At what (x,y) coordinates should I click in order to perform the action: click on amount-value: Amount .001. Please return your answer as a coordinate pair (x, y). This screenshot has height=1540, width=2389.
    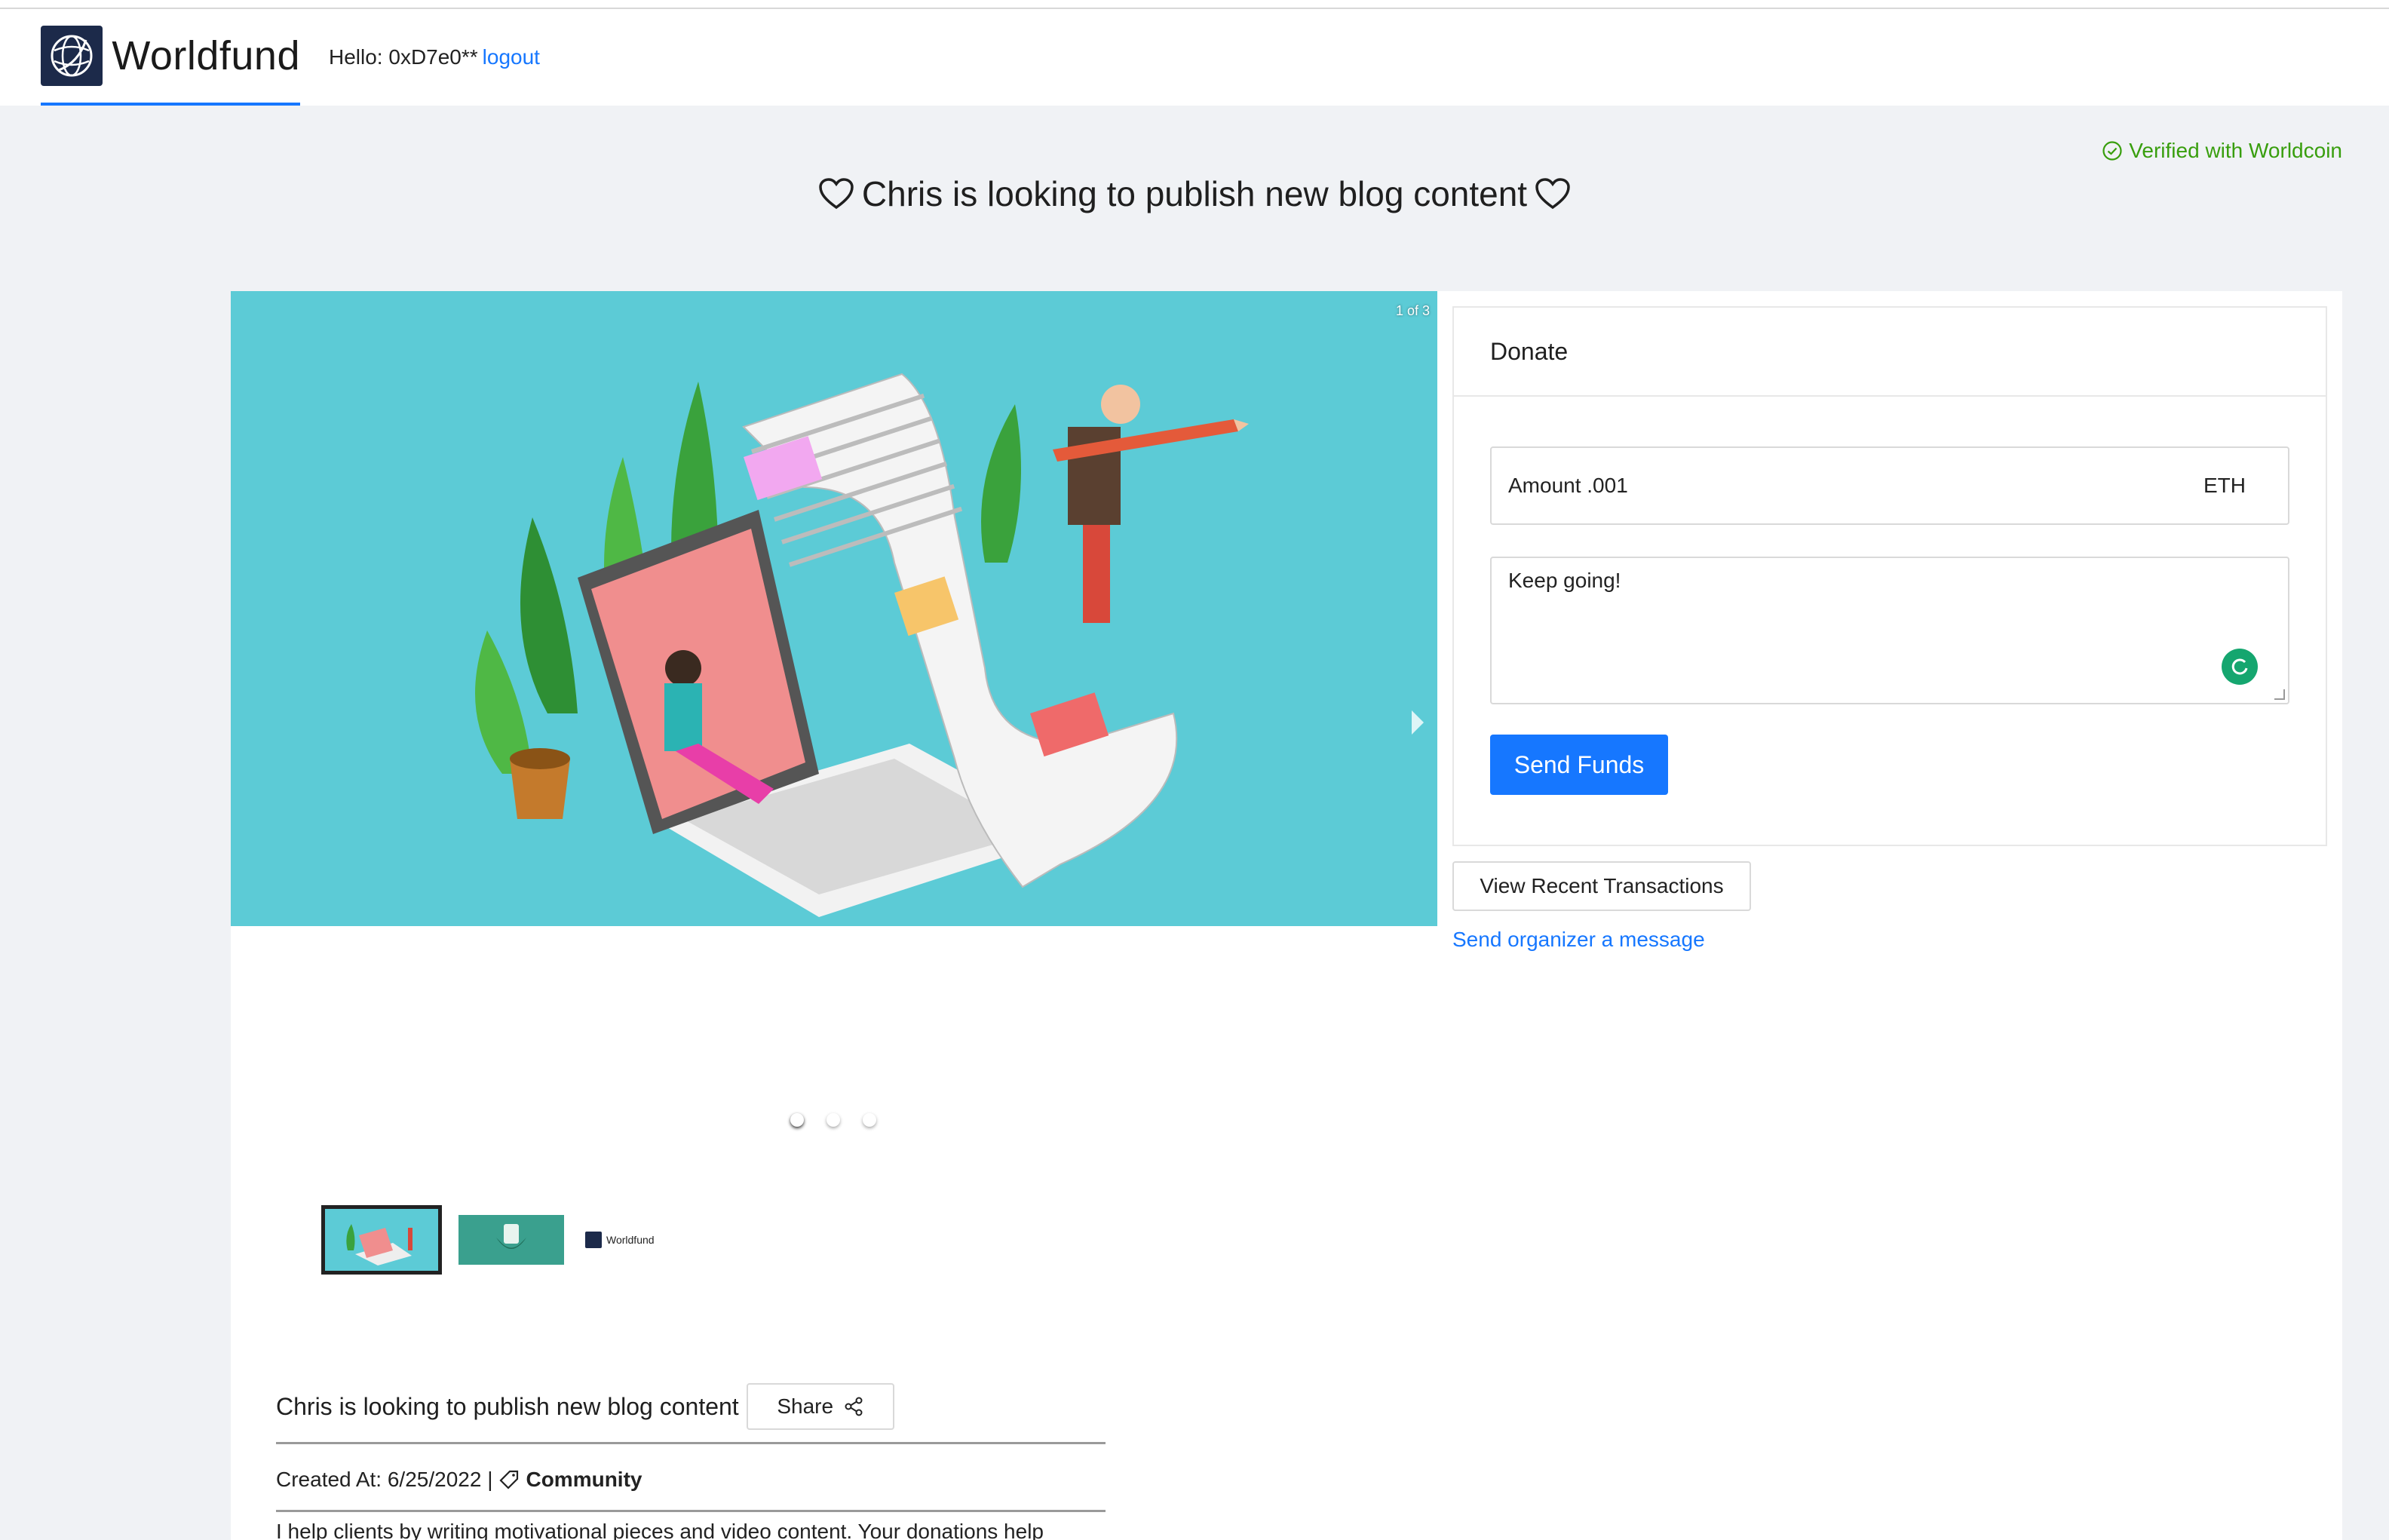
    Looking at the image, I should click on (1568, 486).